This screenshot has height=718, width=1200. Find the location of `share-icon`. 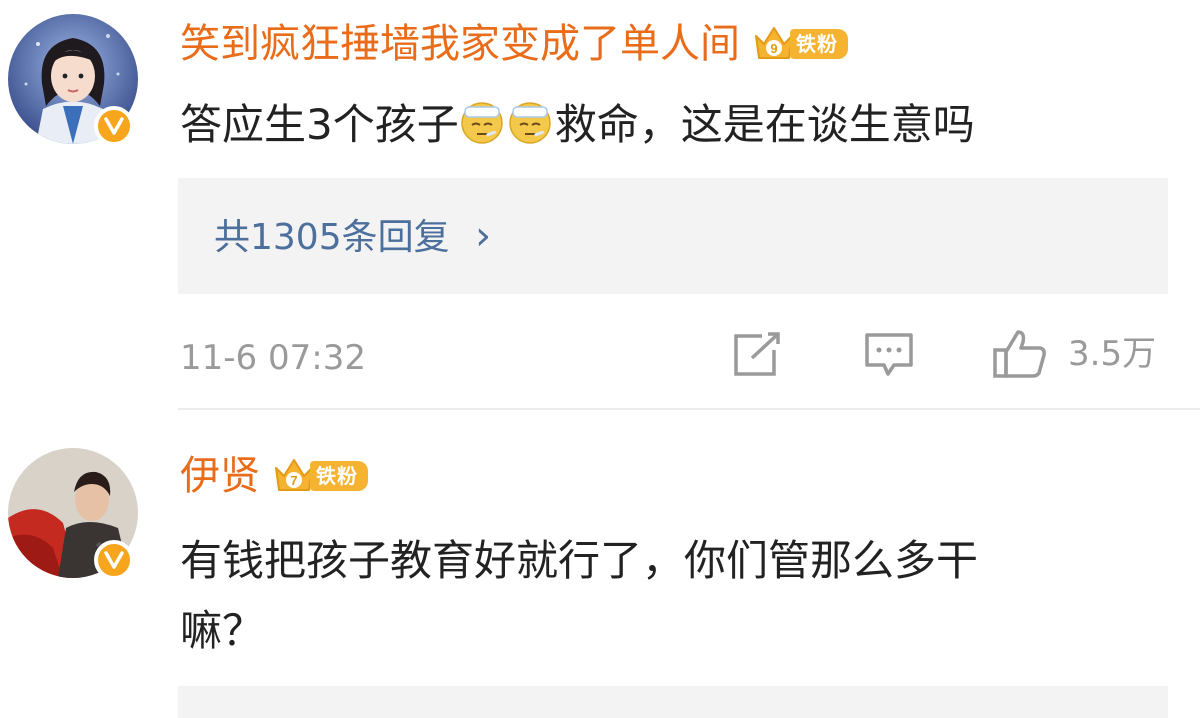

share-icon is located at coordinates (757, 355).